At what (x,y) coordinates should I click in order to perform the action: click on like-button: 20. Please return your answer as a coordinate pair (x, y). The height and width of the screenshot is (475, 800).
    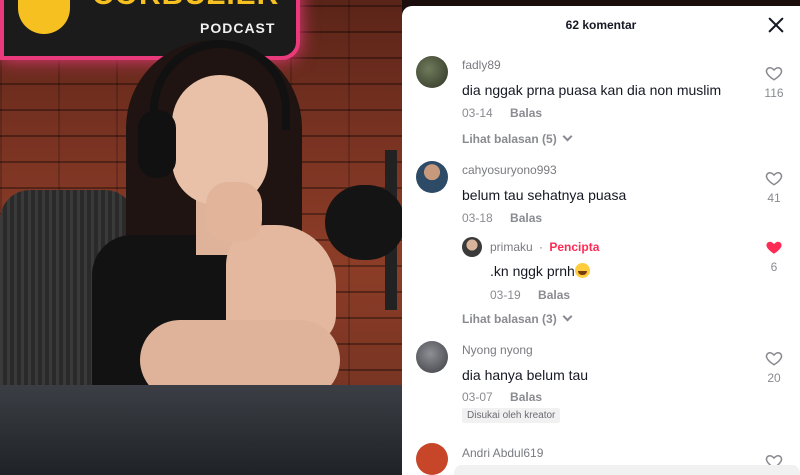
    Looking at the image, I should click on (774, 367).